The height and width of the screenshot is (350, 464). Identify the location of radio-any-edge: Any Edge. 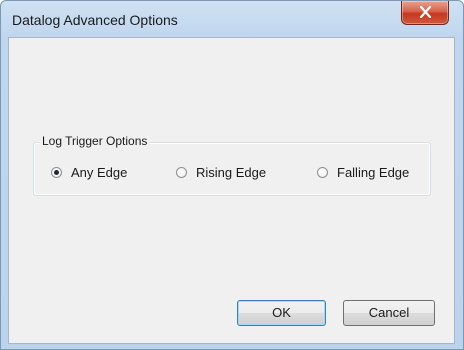
(89, 172).